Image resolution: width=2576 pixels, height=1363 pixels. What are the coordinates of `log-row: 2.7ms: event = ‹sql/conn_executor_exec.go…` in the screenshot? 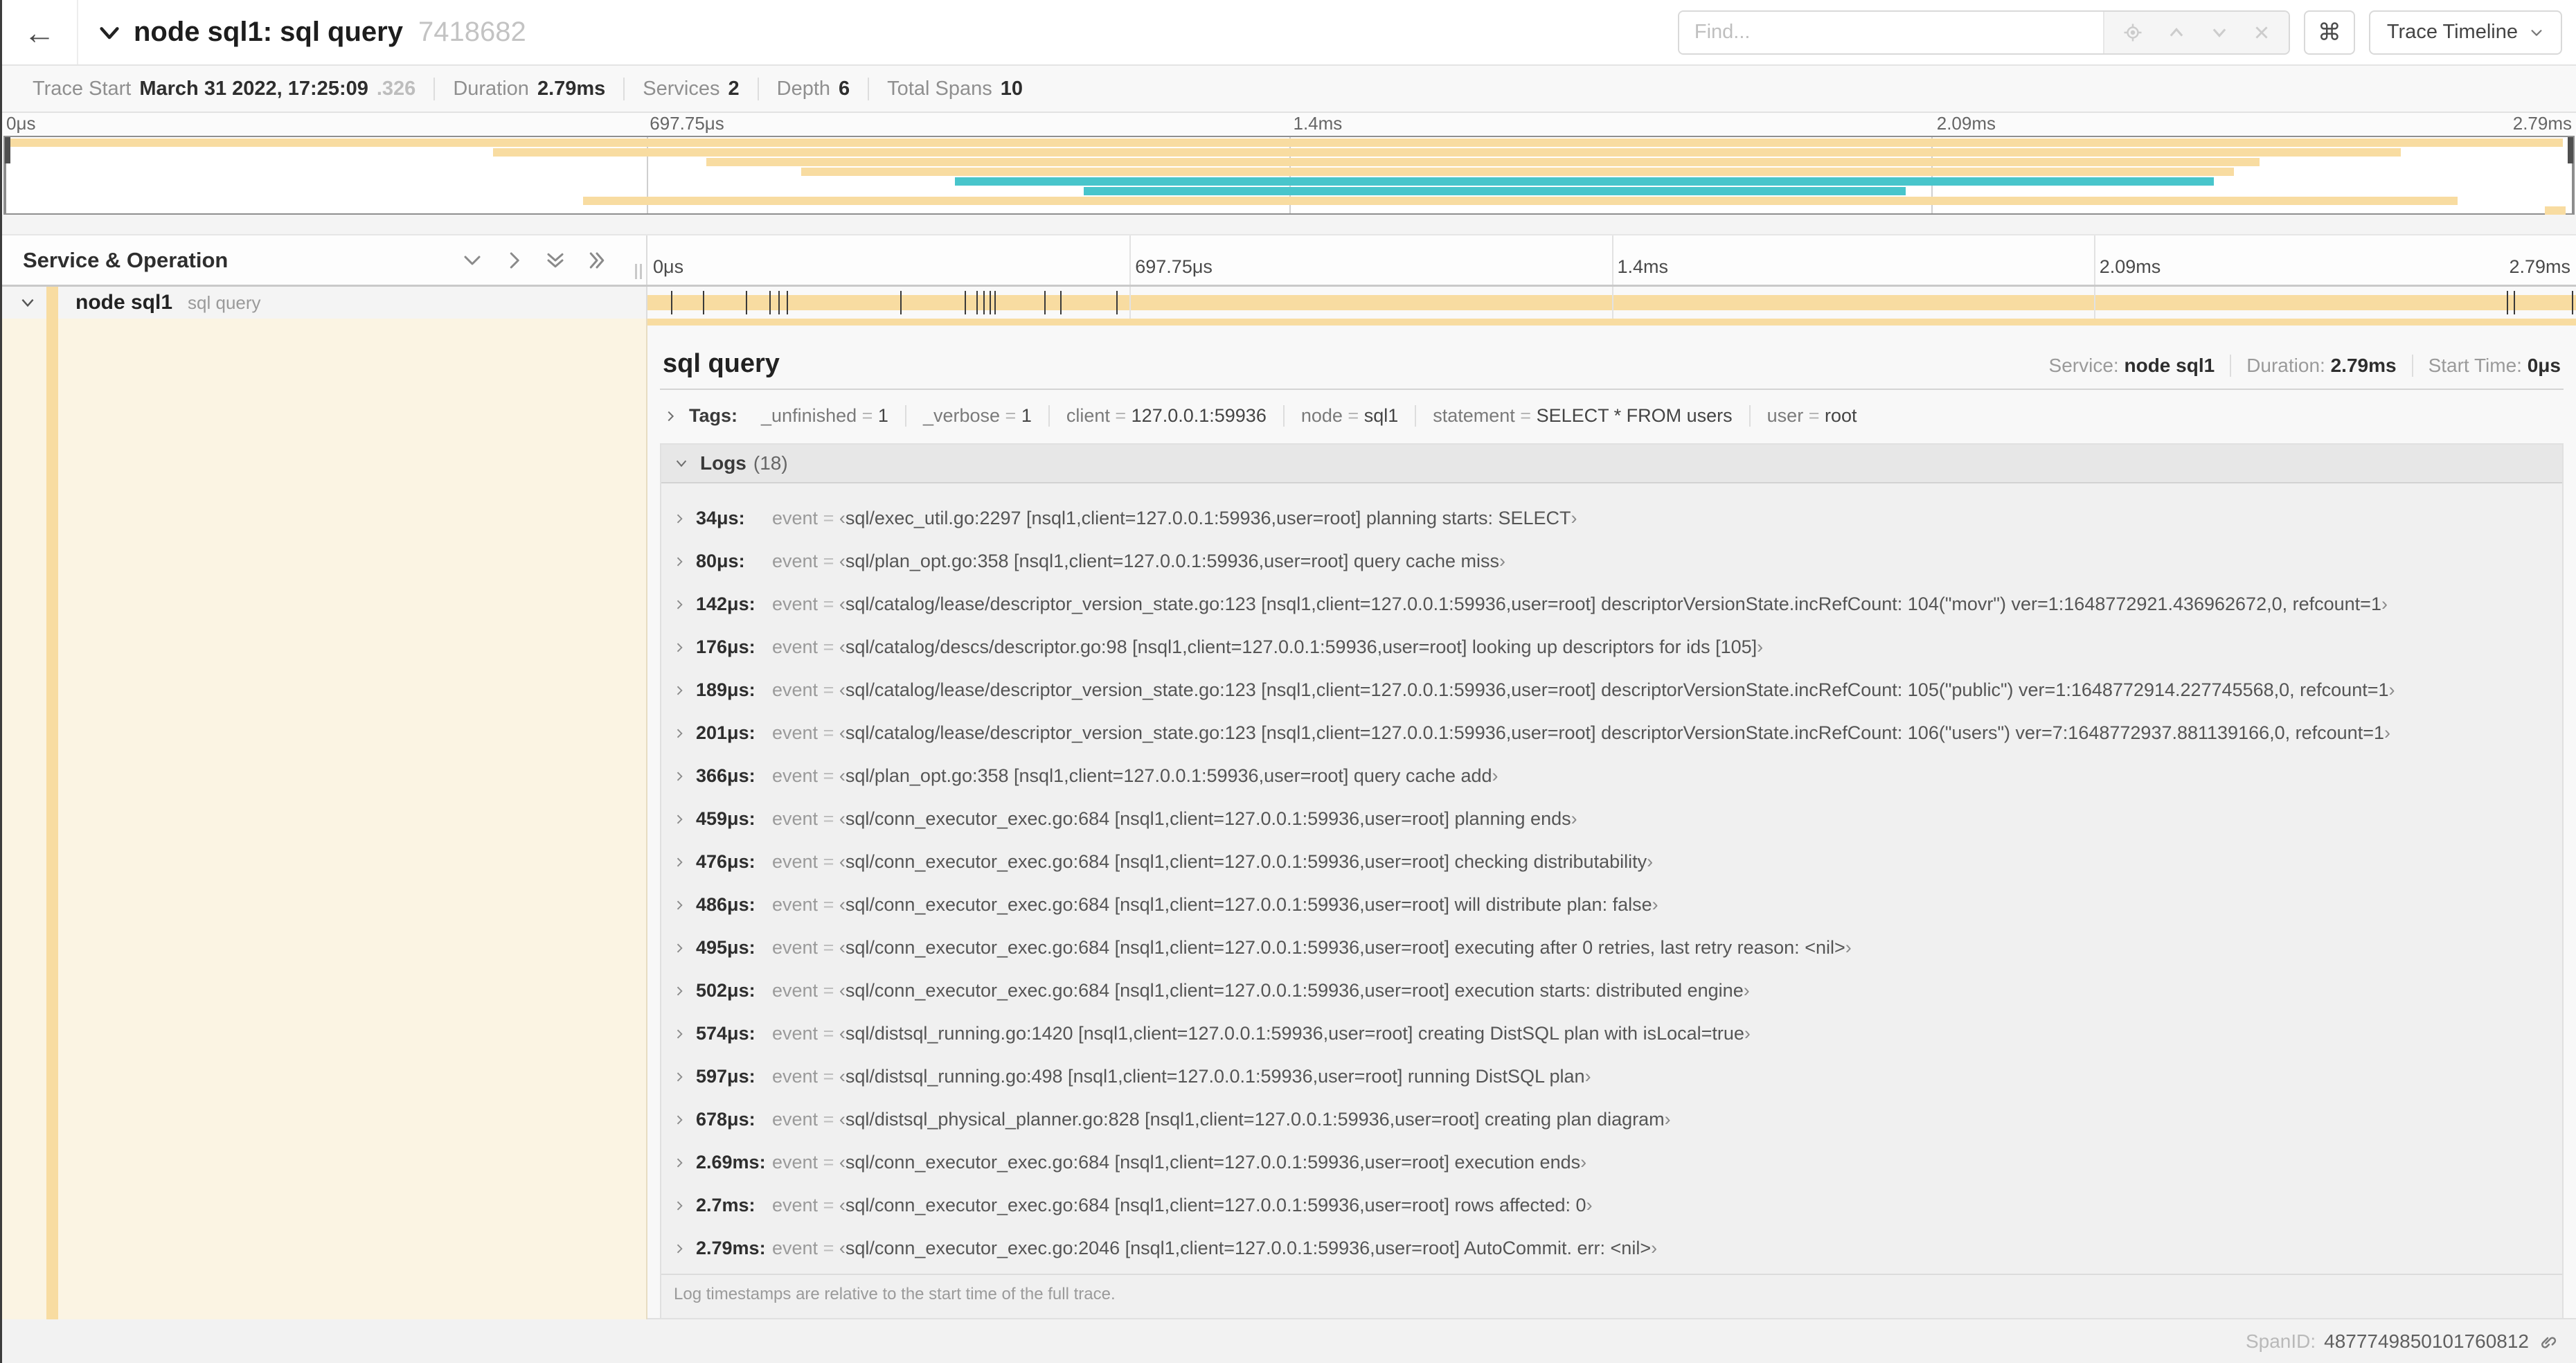 It's located at (1612, 1205).